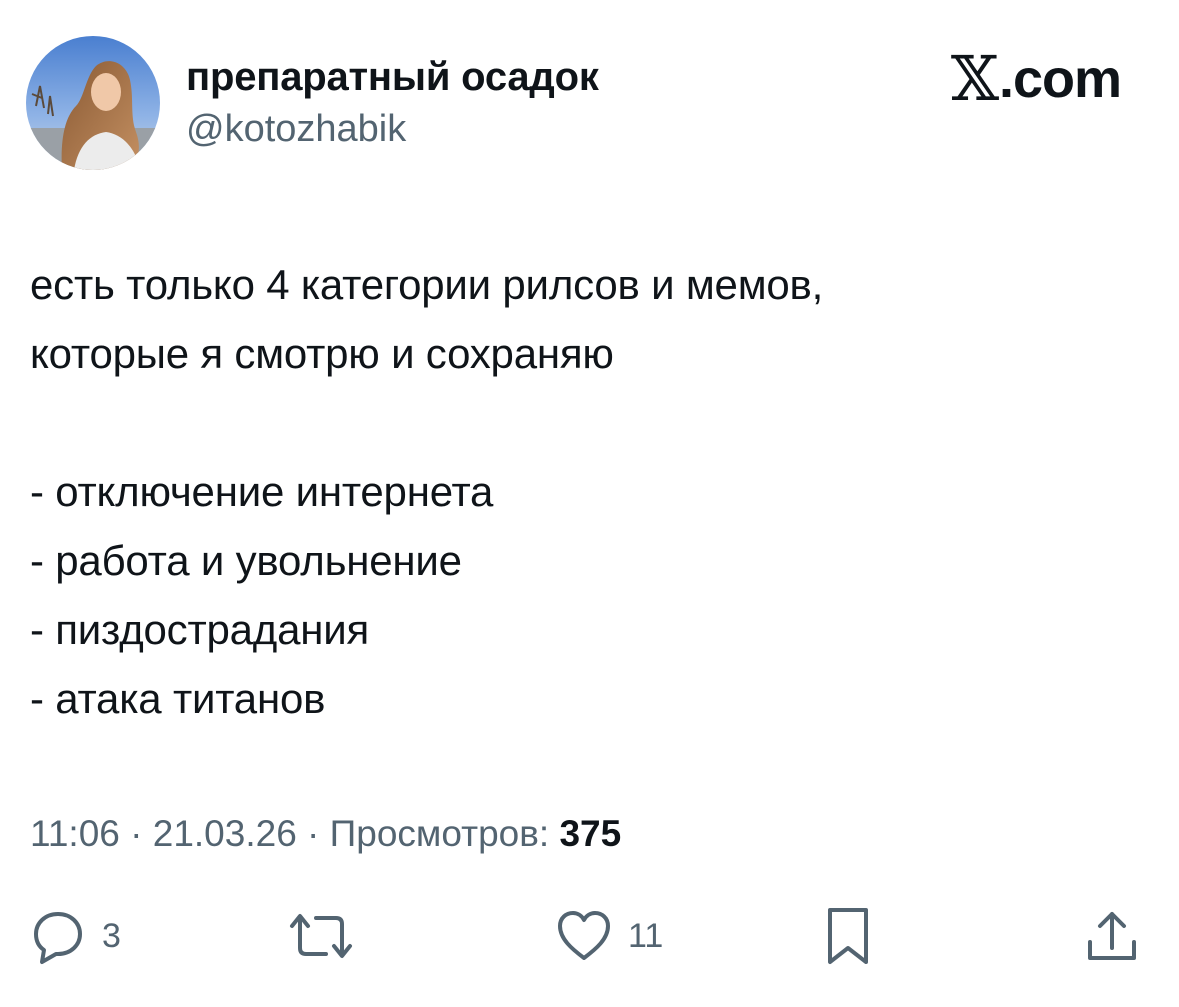 This screenshot has height=1007, width=1179. What do you see at coordinates (590, 833) in the screenshot?
I see `views-count: 375` at bounding box center [590, 833].